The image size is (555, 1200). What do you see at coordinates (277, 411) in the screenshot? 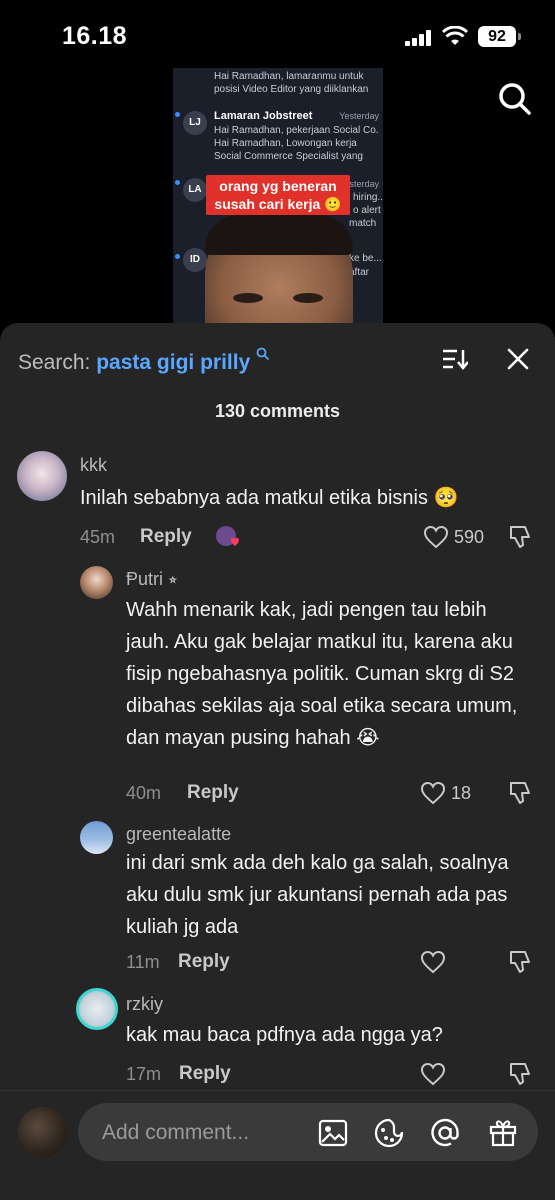
I see `comment-count: 130 comments` at bounding box center [277, 411].